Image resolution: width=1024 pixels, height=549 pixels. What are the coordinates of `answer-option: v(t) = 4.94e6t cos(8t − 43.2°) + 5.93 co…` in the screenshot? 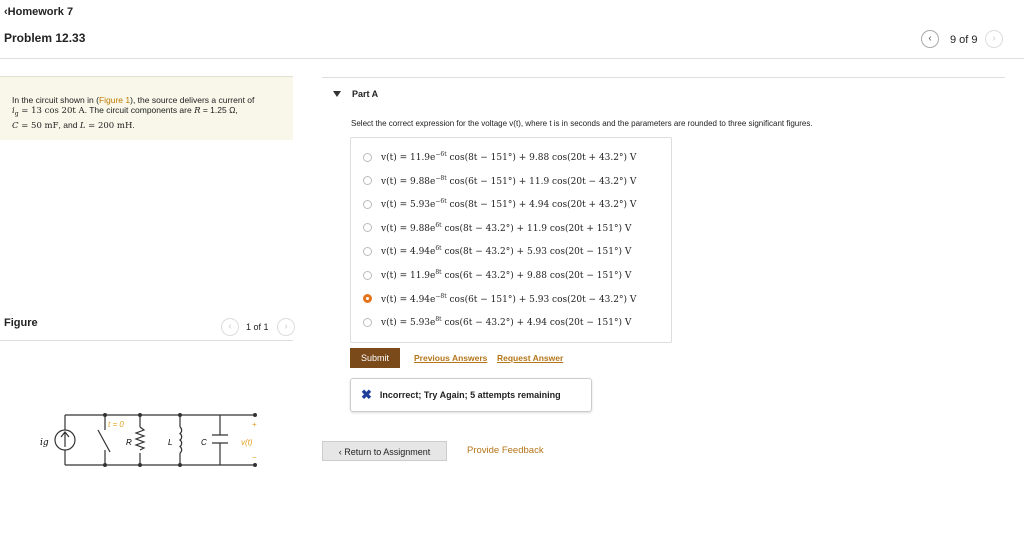 It's located at (497, 251).